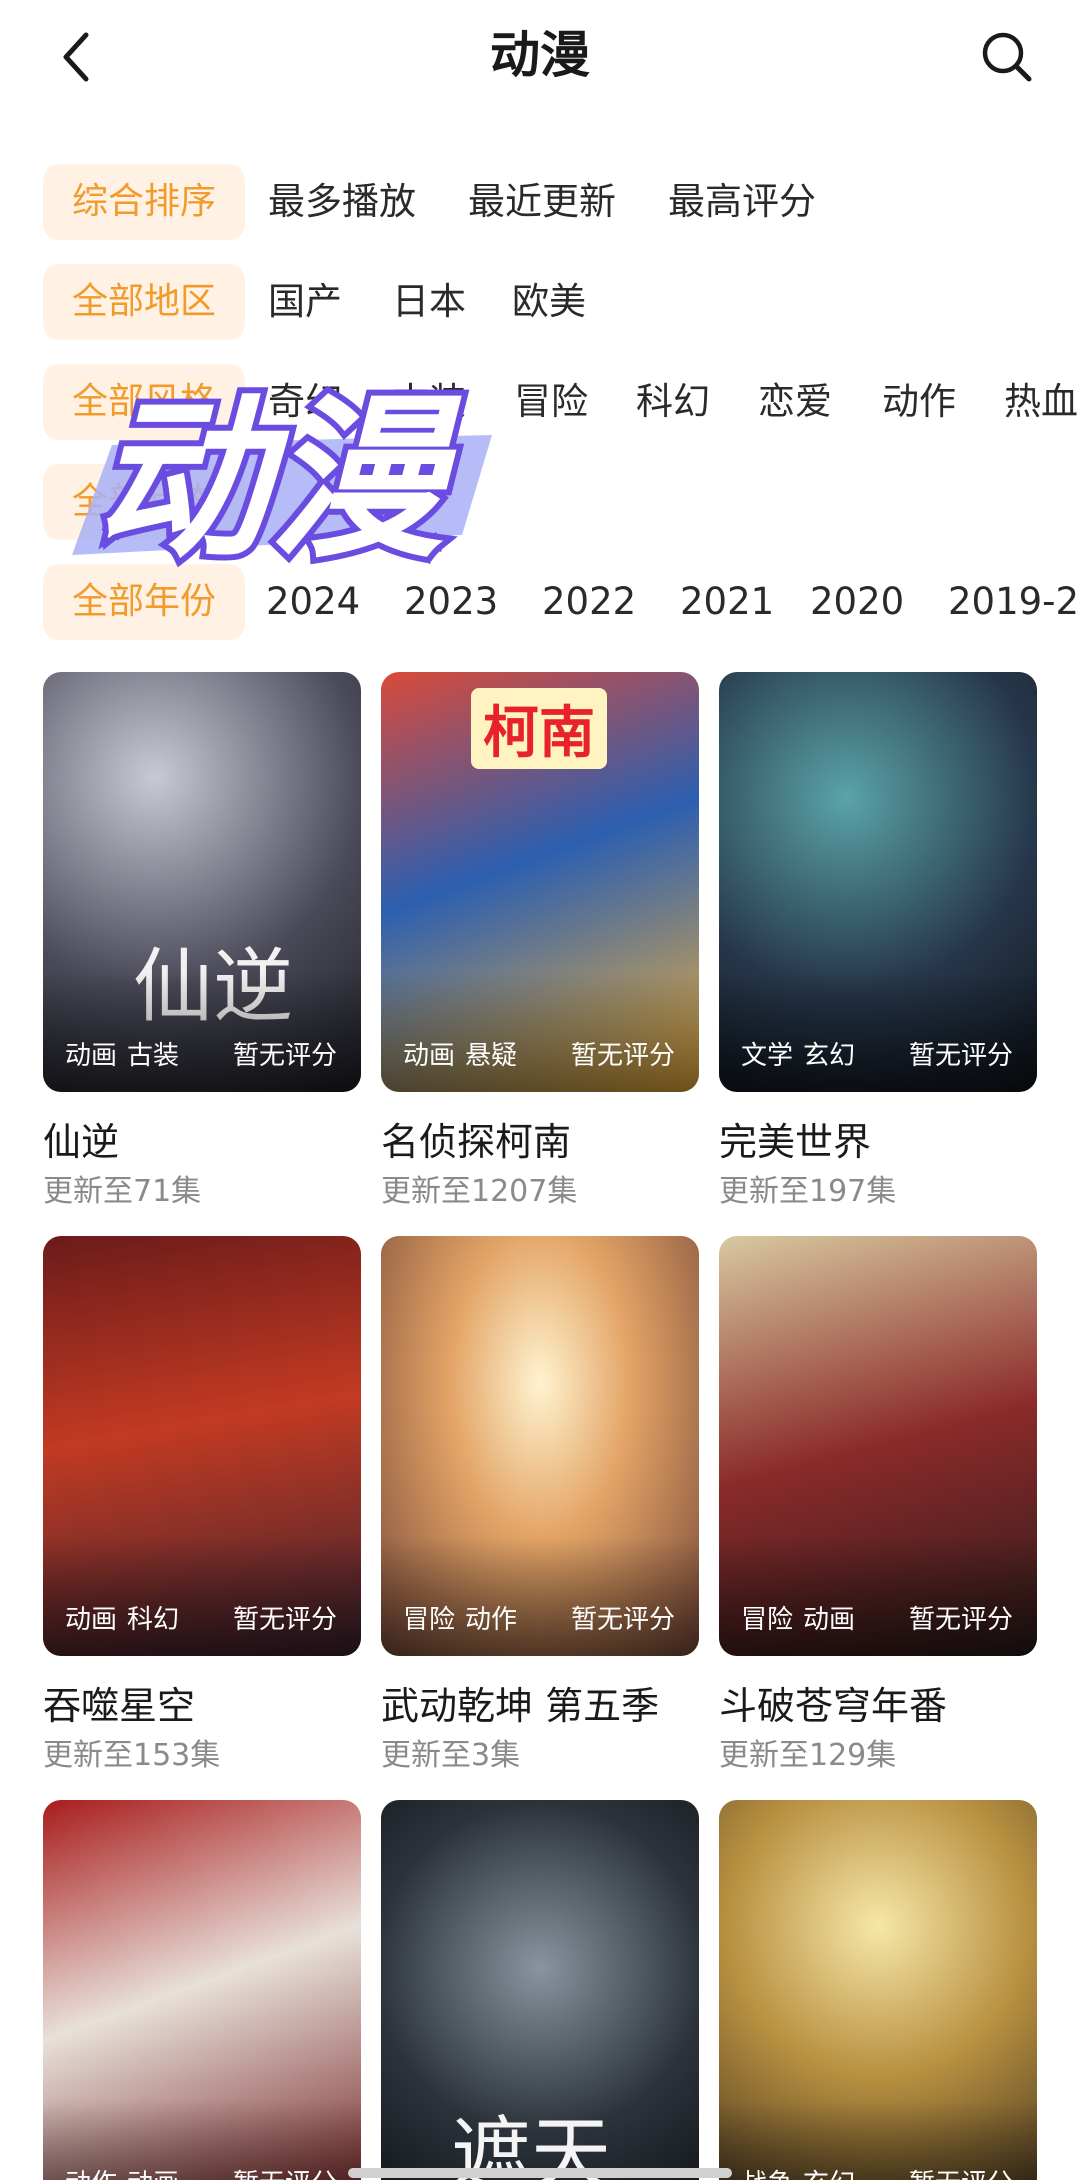 This screenshot has width=1080, height=2180. I want to click on anime-card: 冒险 动作 暂无评分 武动乾坤 第五季 更新至3集, so click(540, 1506).